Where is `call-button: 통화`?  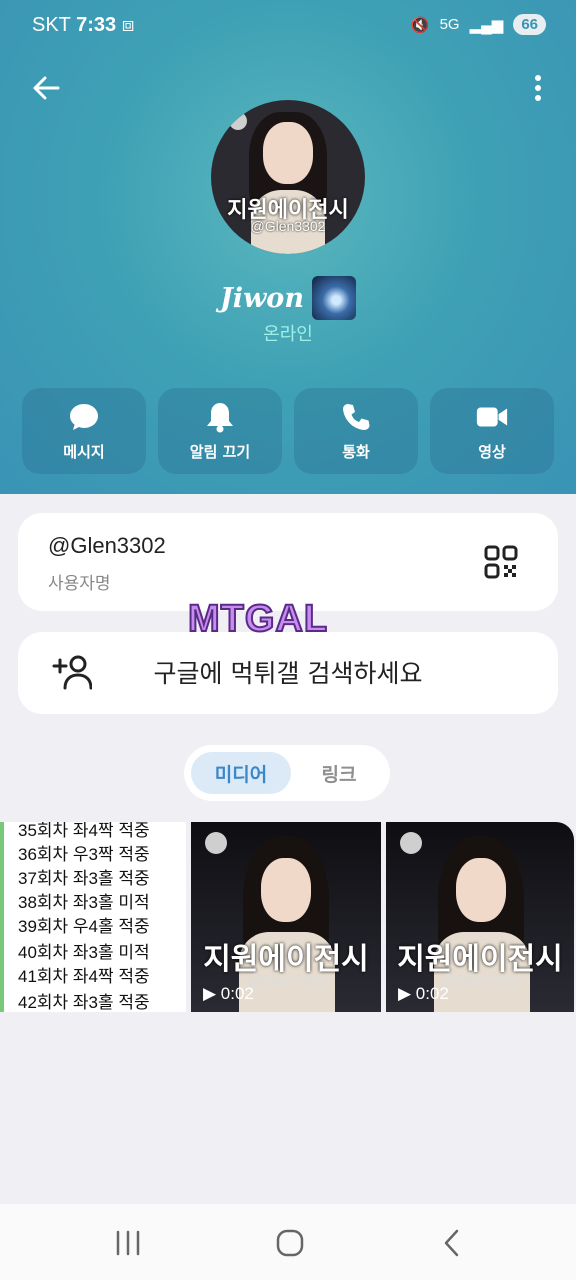
call-button: 통화 is located at coordinates (356, 431).